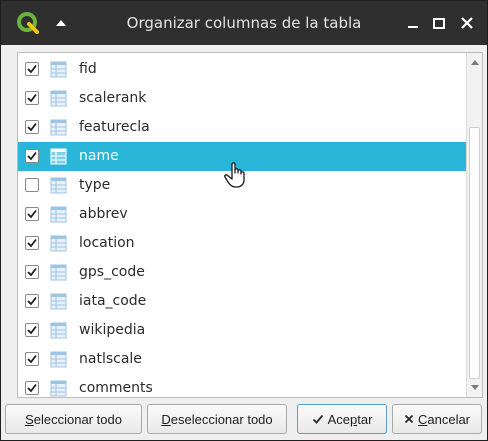  Describe the element at coordinates (110, 359) in the screenshot. I see `column-name-label: natlscale` at that location.